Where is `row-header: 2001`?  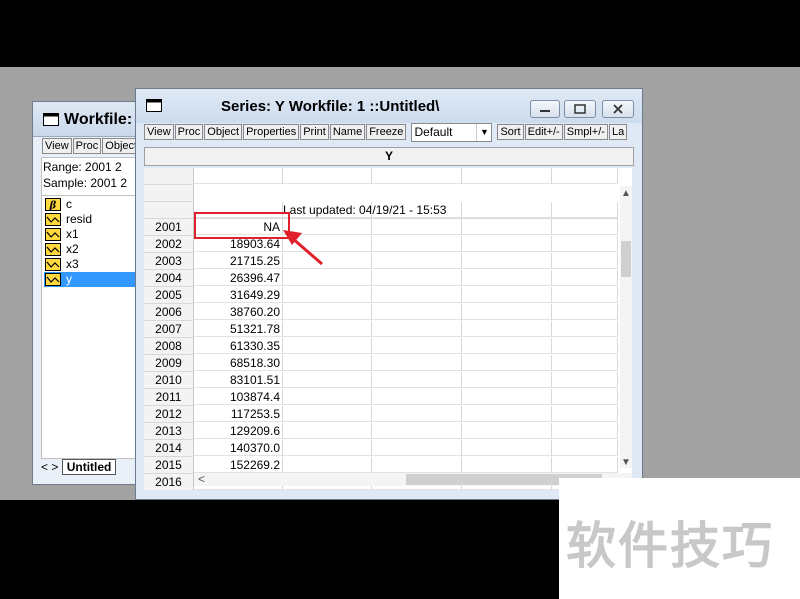
row-header: 2001 is located at coordinates (169, 227).